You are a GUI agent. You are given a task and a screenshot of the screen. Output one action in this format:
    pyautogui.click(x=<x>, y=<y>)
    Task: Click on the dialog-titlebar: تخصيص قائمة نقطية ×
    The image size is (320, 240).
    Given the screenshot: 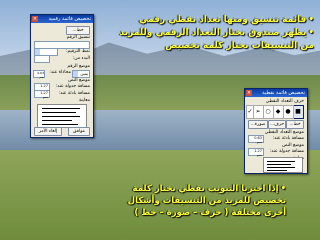 What is the action you would take?
    pyautogui.click(x=276, y=93)
    